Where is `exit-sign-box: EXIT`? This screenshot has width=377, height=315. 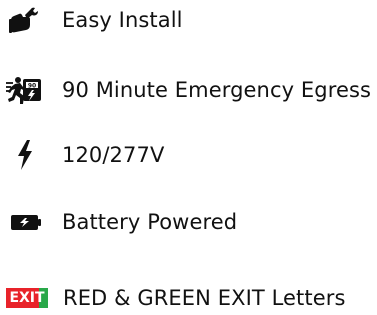 exit-sign-box: EXIT is located at coordinates (27, 298).